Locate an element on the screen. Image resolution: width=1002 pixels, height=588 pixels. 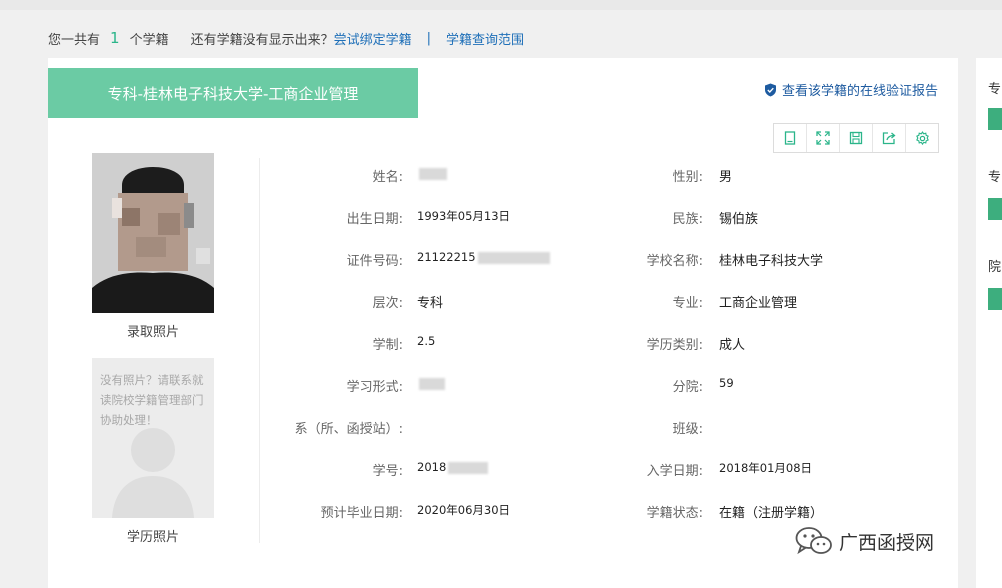
ethnicity-label: 民族: is located at coordinates (687, 219).